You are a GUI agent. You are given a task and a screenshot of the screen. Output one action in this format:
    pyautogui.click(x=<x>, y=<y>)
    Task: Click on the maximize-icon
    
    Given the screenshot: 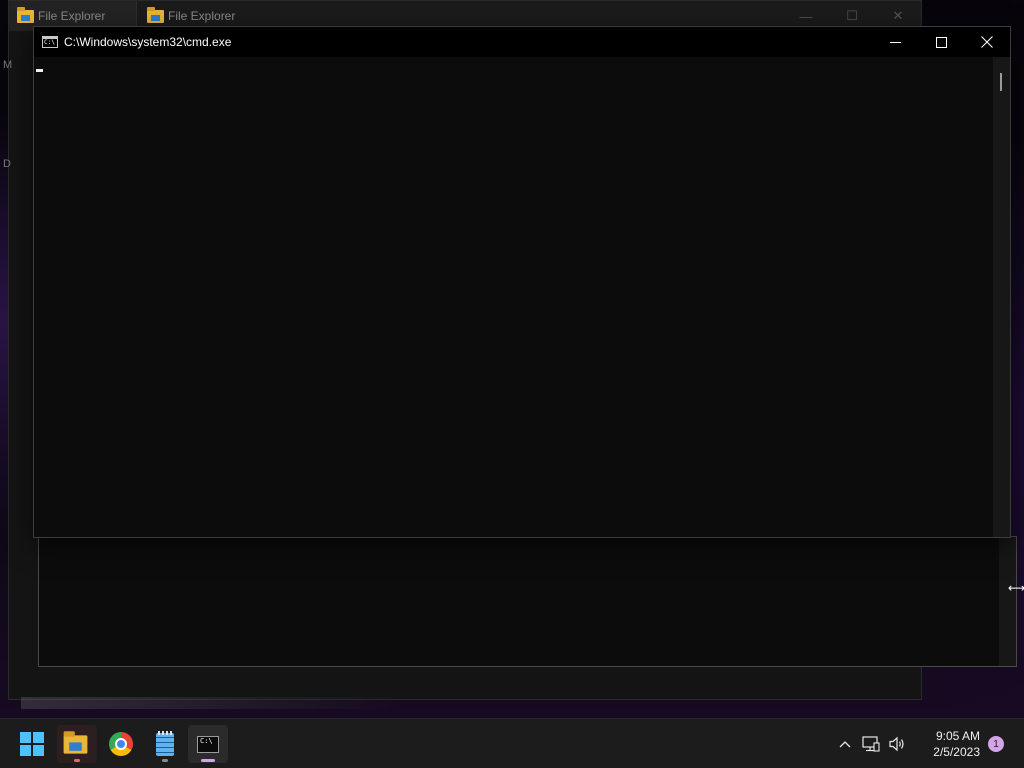 What is the action you would take?
    pyautogui.click(x=941, y=42)
    